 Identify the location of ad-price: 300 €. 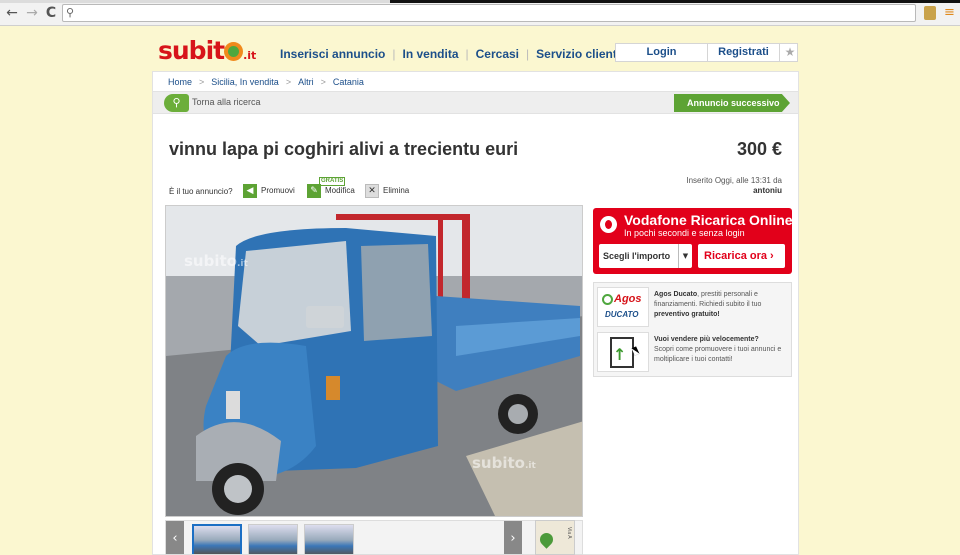
(759, 149).